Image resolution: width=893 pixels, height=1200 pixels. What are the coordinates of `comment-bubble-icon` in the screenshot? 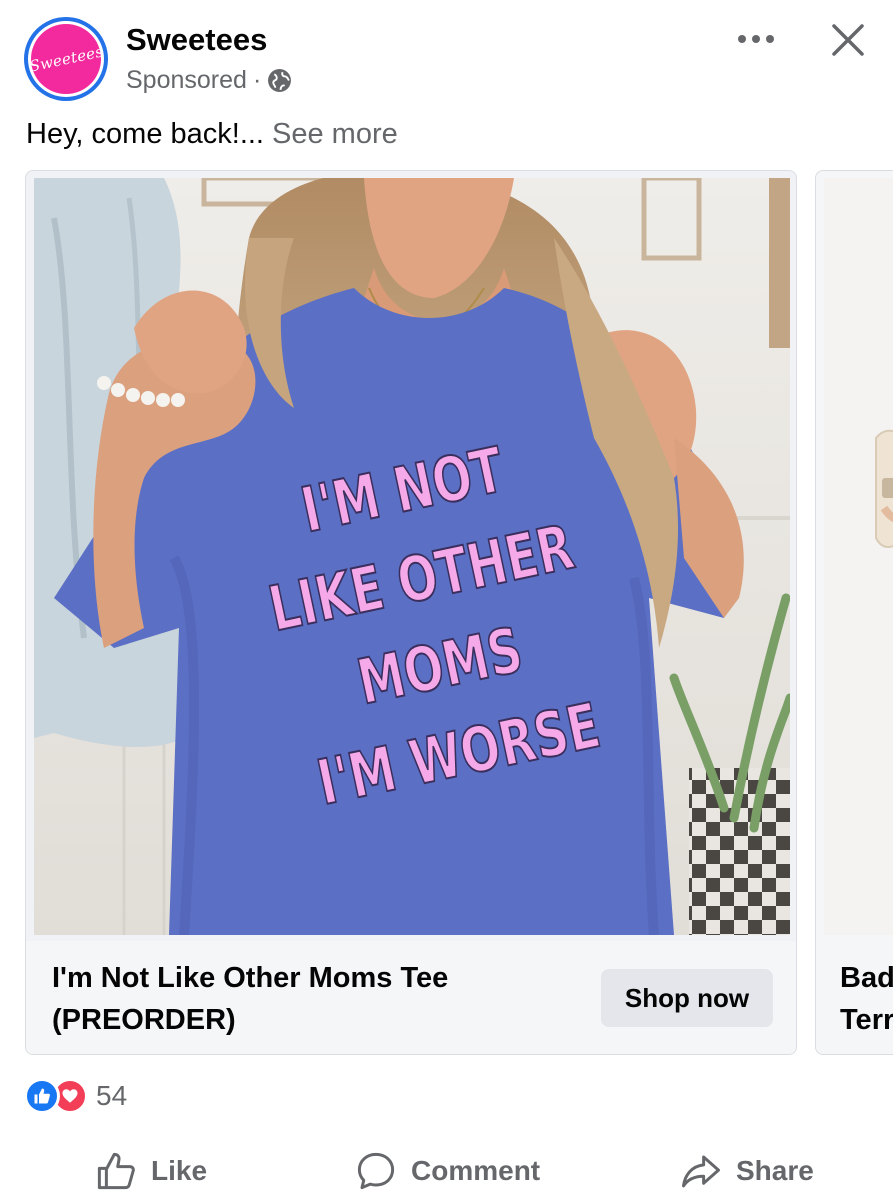 It's located at (376, 1171).